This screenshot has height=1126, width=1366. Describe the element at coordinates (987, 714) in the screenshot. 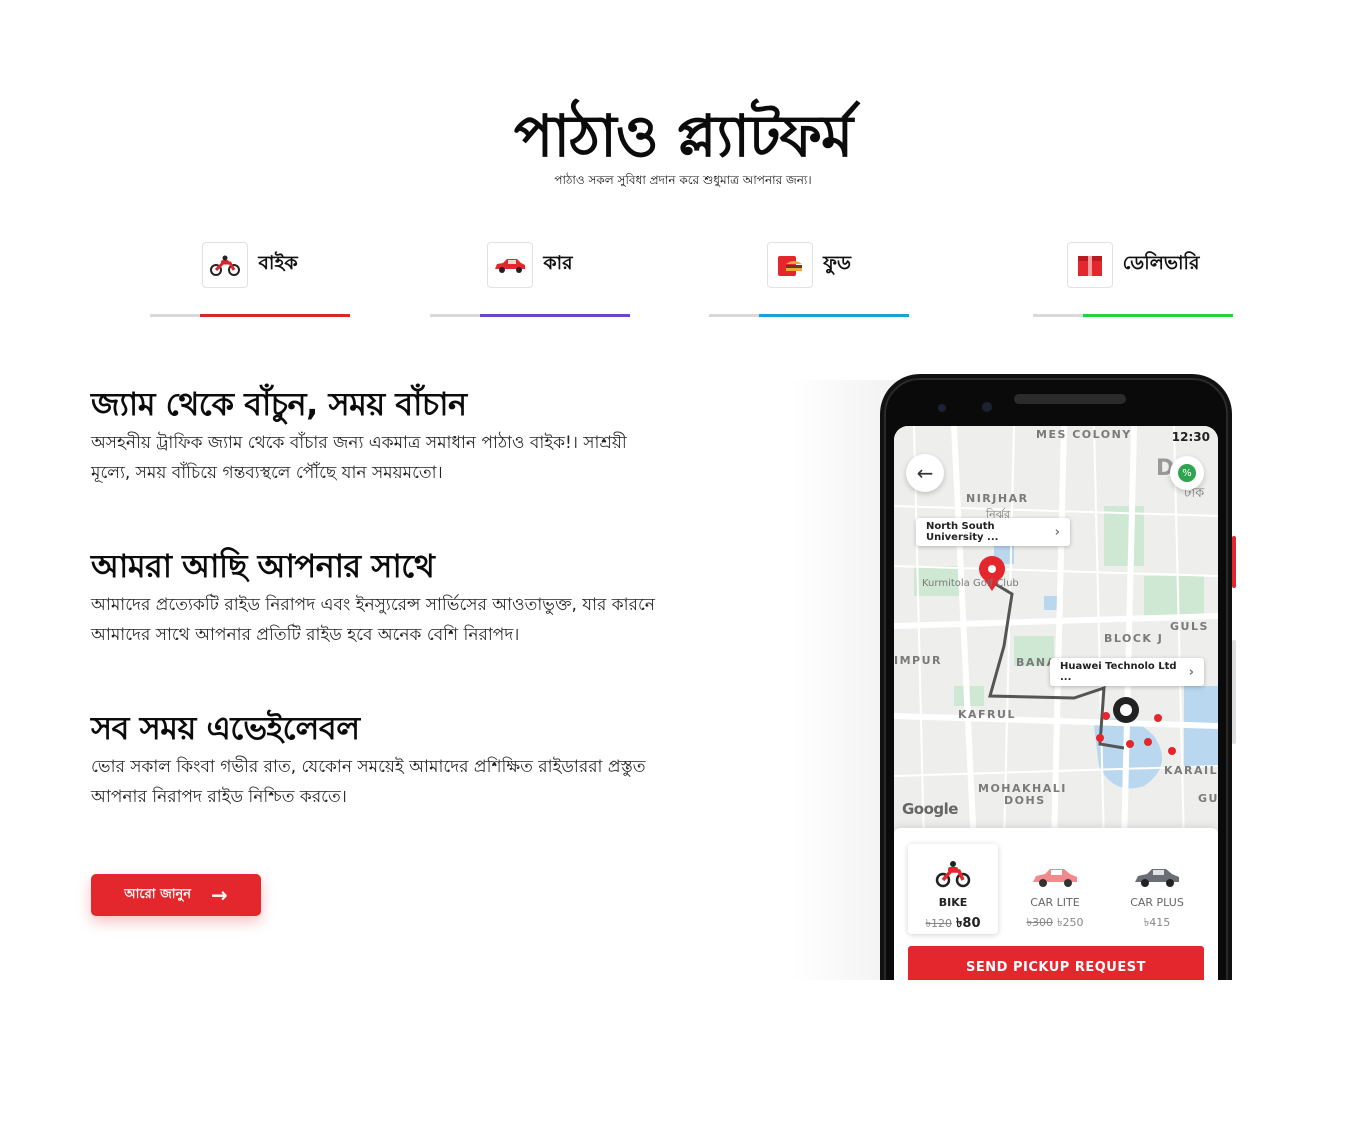

I see `map-label: KAFRUL` at that location.